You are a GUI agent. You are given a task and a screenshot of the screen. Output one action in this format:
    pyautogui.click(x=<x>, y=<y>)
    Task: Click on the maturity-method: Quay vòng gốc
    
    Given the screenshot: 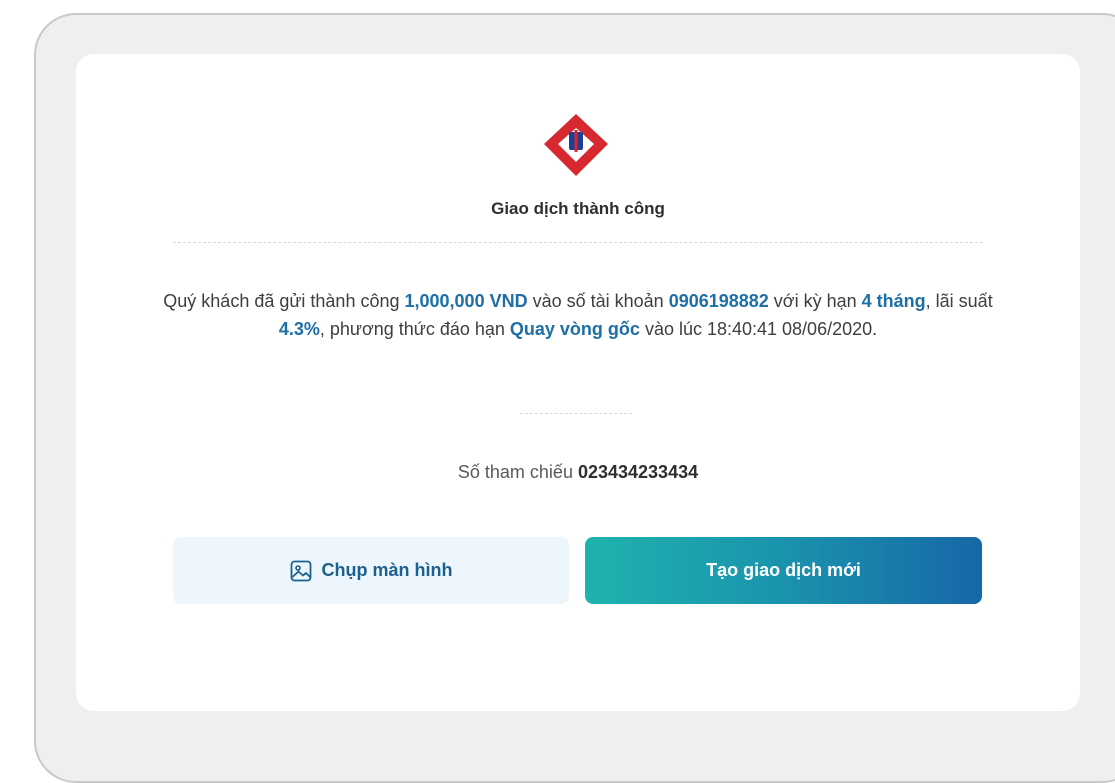 What is the action you would take?
    pyautogui.click(x=574, y=329)
    